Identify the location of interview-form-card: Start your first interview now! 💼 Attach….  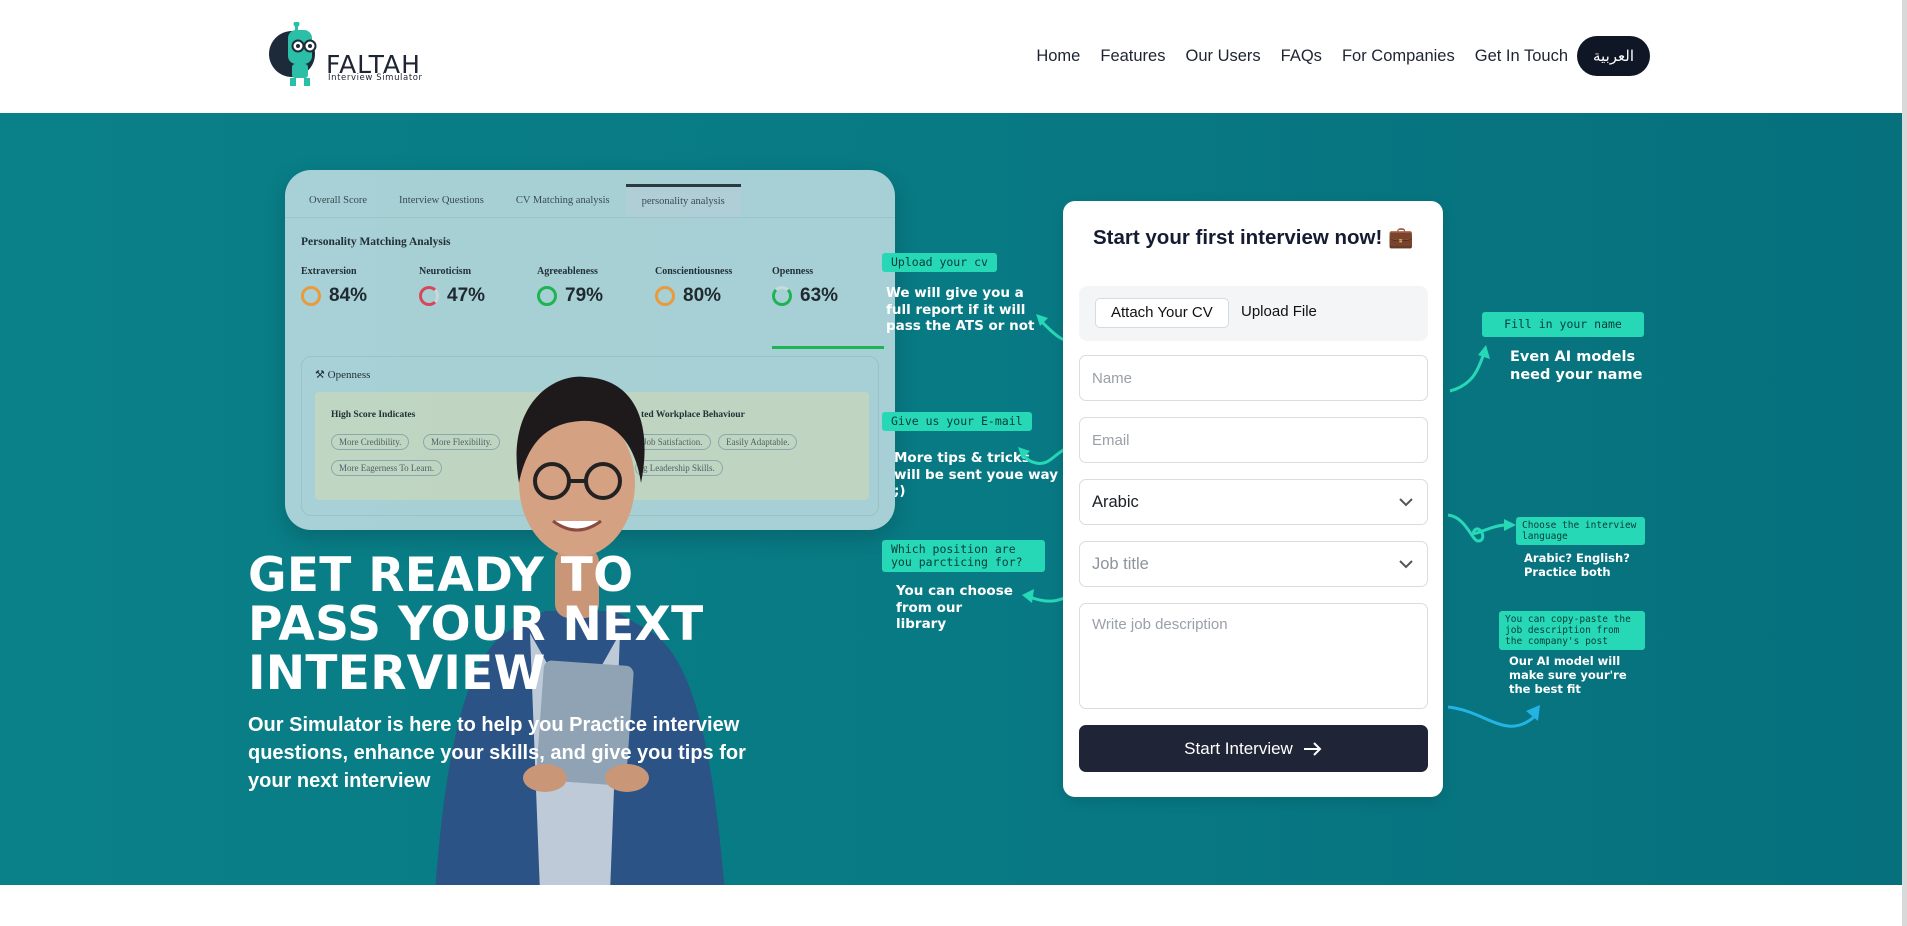
(1253, 499).